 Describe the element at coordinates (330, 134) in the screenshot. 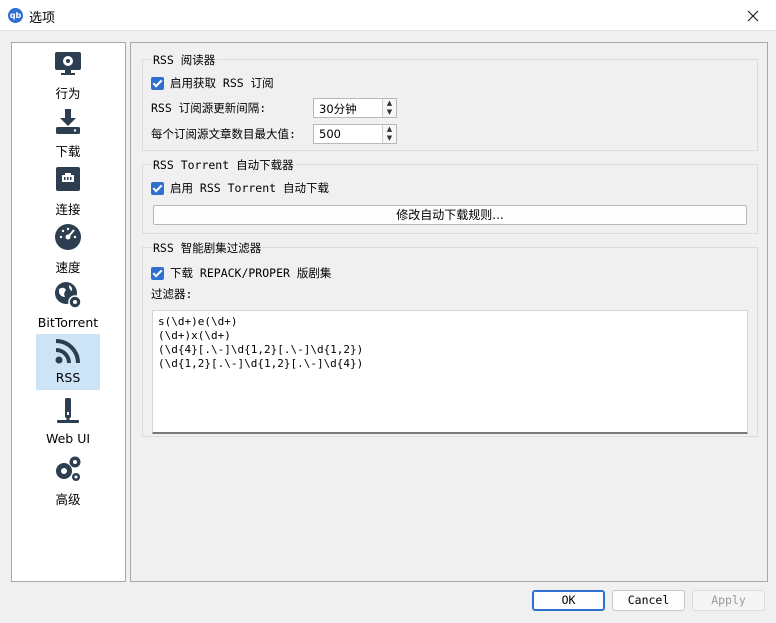

I see `max-articles-value: 500` at that location.